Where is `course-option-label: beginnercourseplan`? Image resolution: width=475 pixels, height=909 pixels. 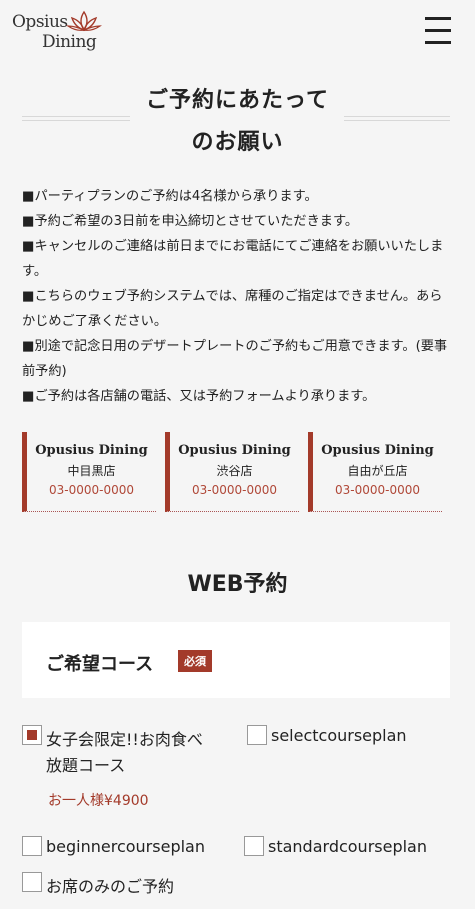 course-option-label: beginnercourseplan is located at coordinates (125, 846).